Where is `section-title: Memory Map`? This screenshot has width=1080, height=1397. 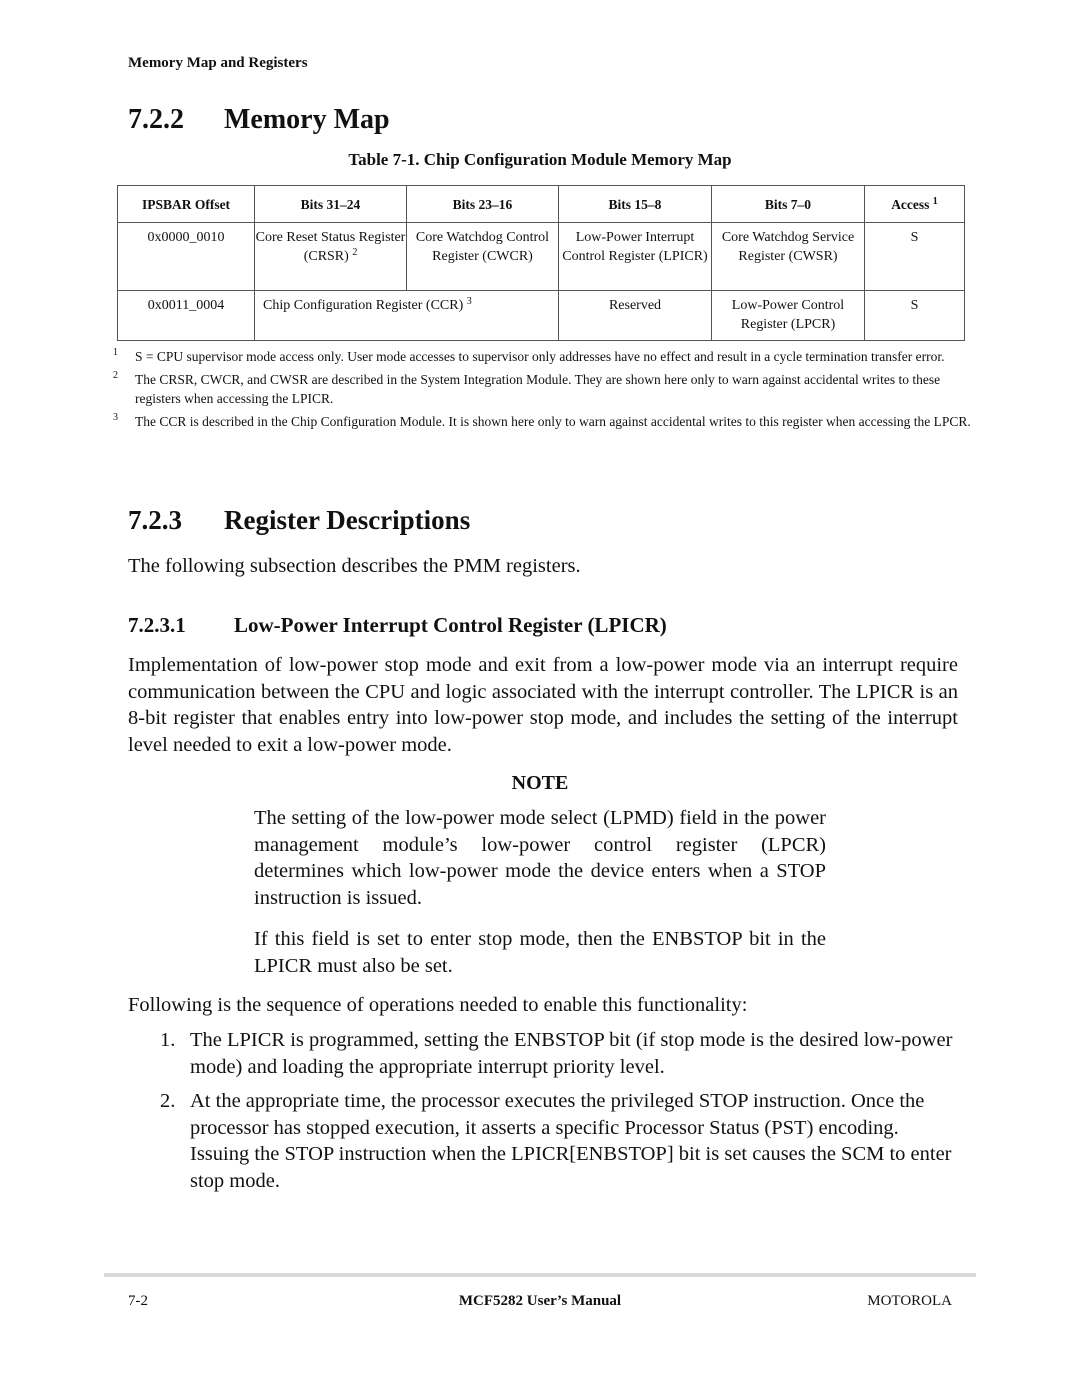
section-title: Memory Map is located at coordinates (307, 119).